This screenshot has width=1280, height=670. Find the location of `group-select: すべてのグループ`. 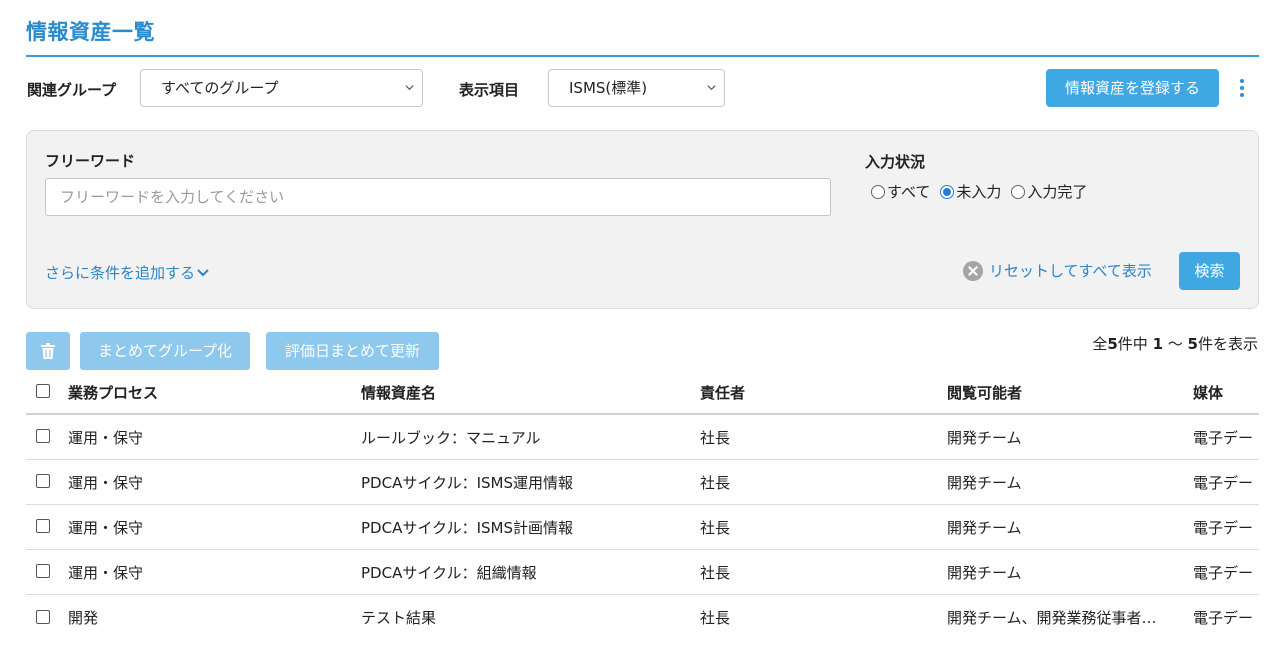

group-select: すべてのグループ is located at coordinates (281, 88).